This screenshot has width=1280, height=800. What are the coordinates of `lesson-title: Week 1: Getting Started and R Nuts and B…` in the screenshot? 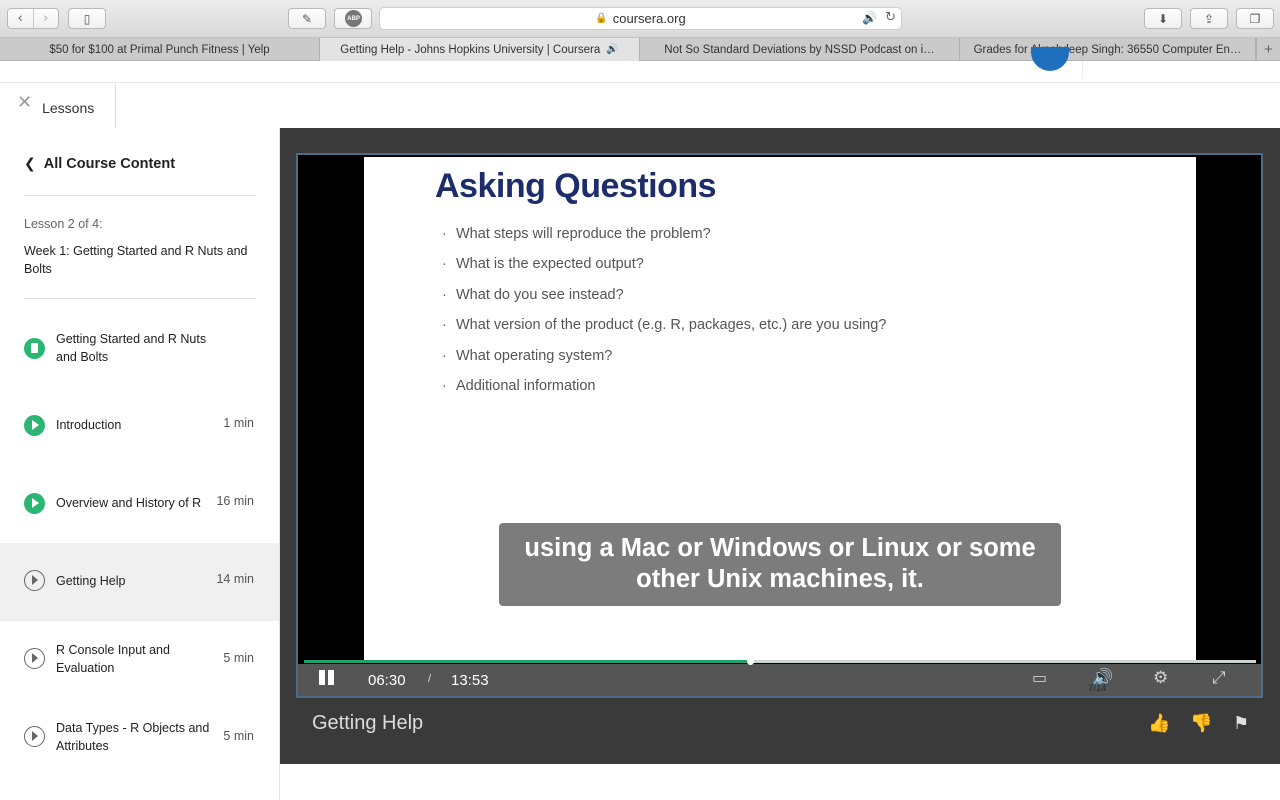 It's located at (136, 260).